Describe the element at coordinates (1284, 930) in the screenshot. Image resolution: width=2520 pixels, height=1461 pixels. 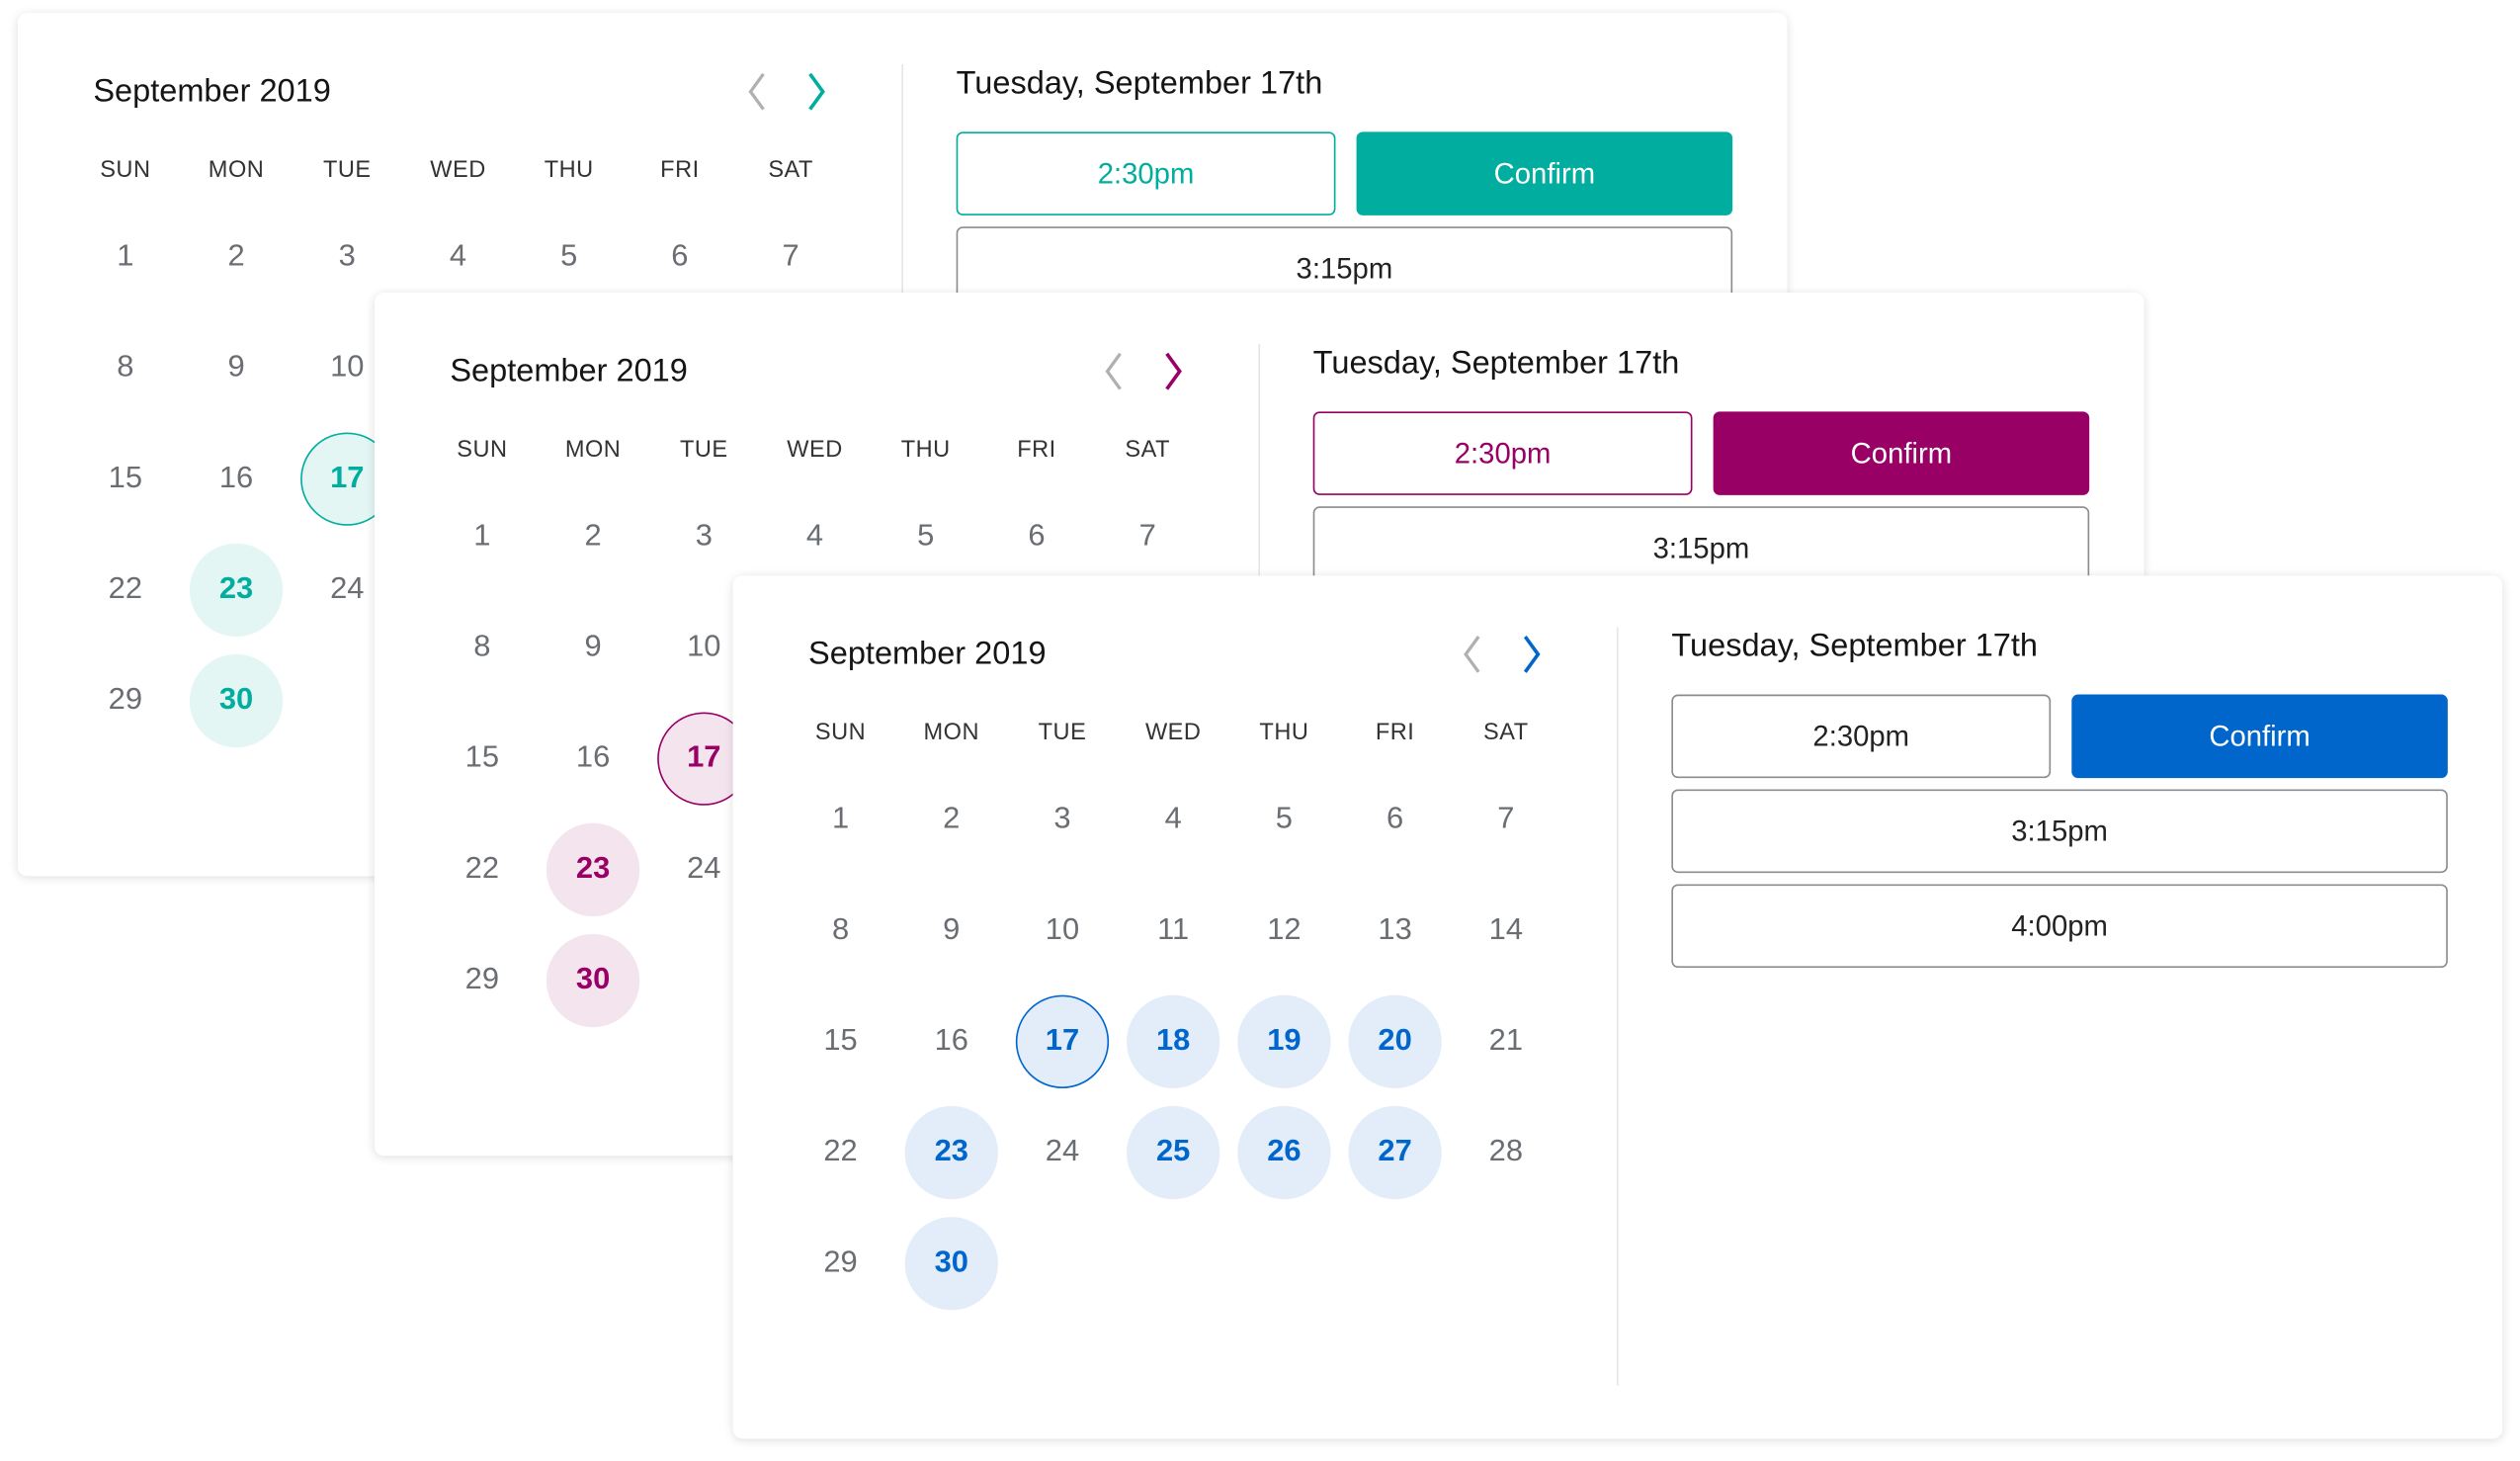
I see `calendar-day: 12` at that location.